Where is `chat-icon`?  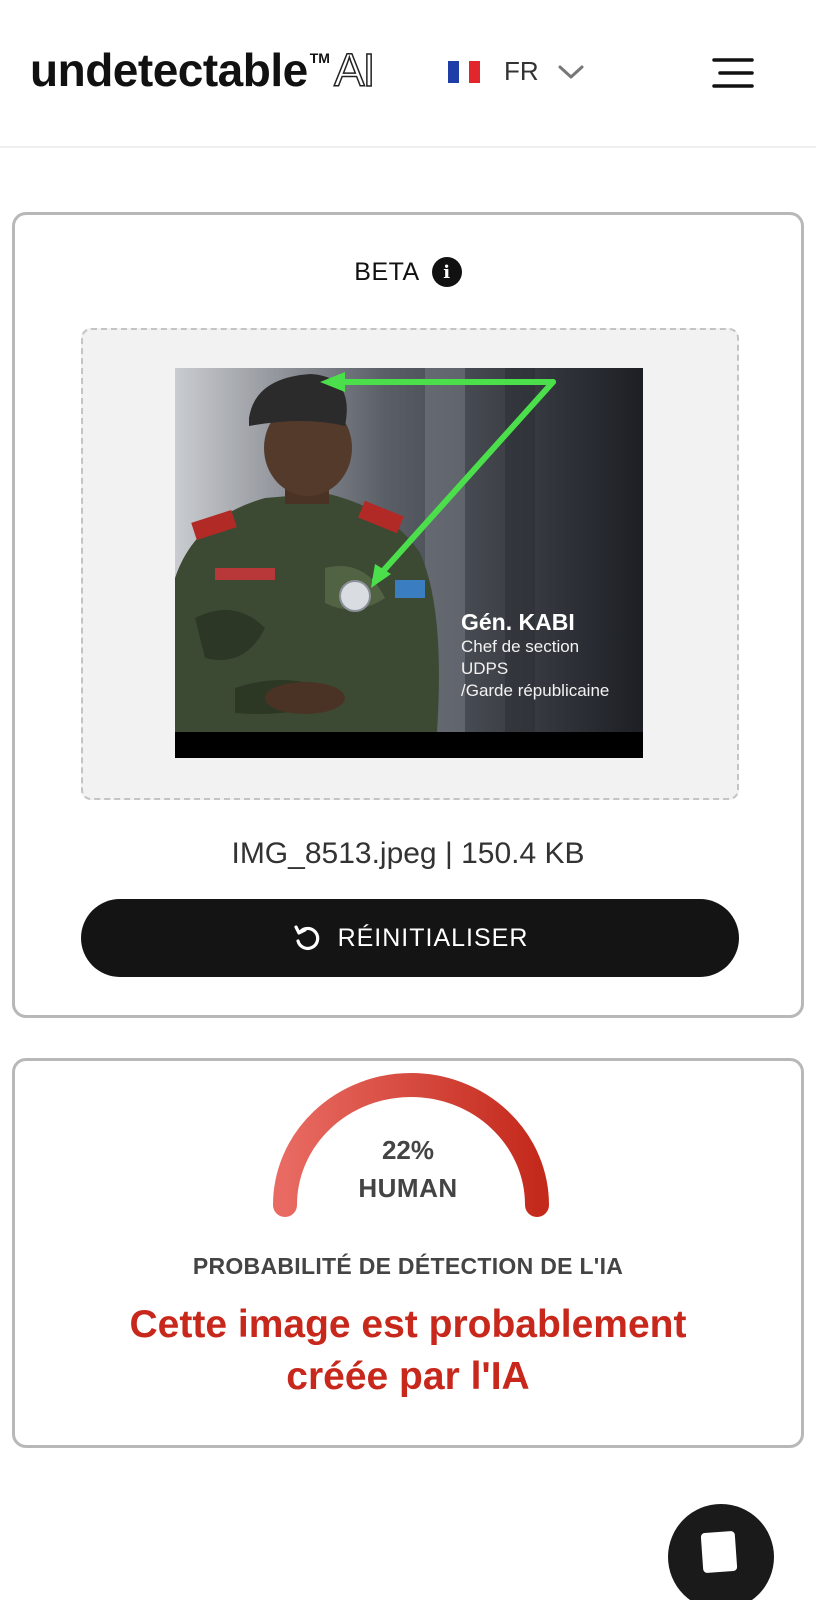 chat-icon is located at coordinates (719, 1552).